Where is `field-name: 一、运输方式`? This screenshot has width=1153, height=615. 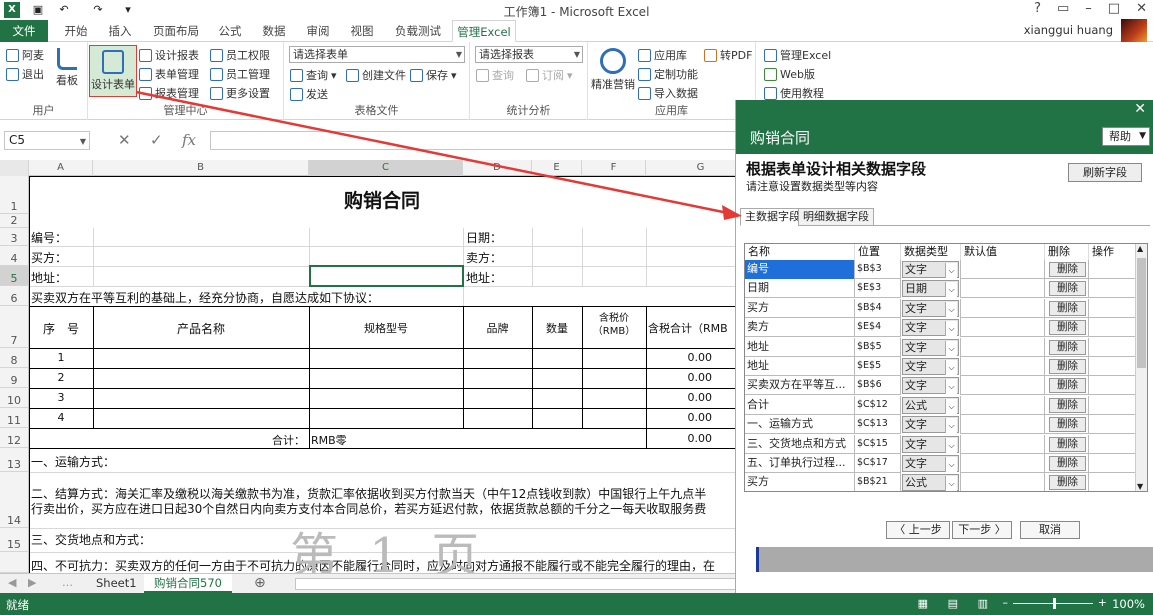
field-name: 一、运输方式 is located at coordinates (800, 425).